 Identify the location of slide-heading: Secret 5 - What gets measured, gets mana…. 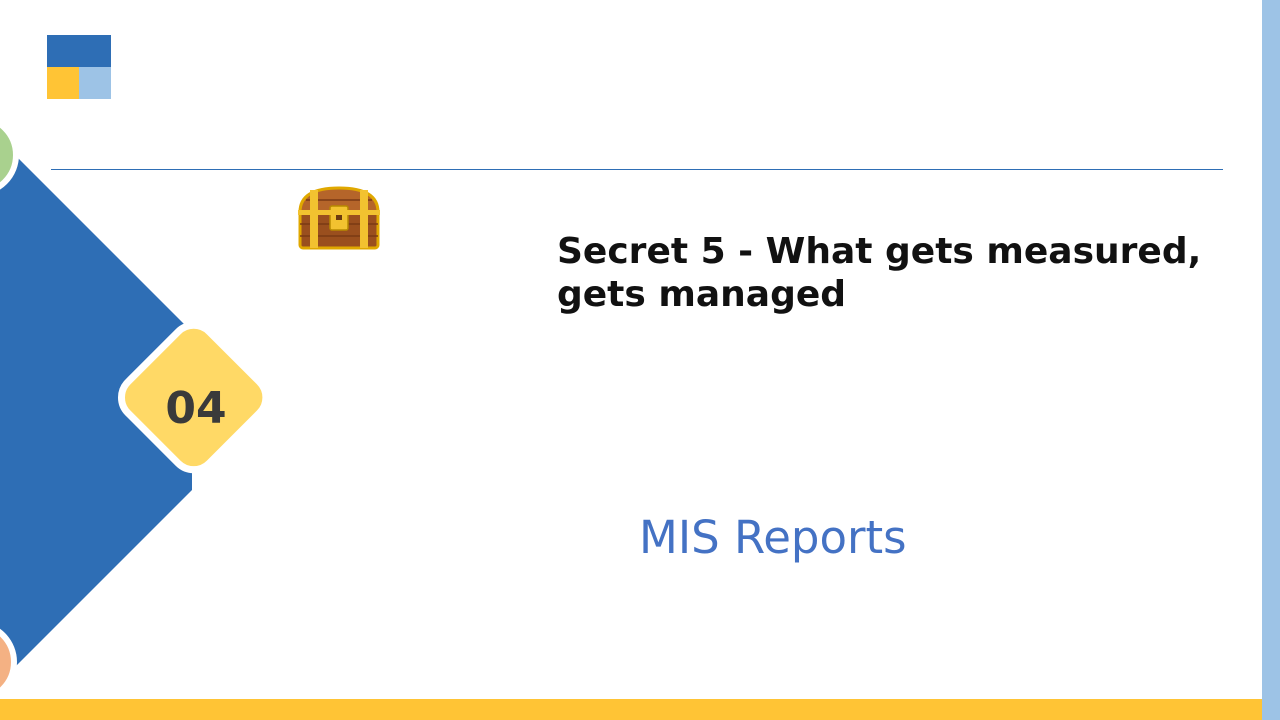
(879, 273).